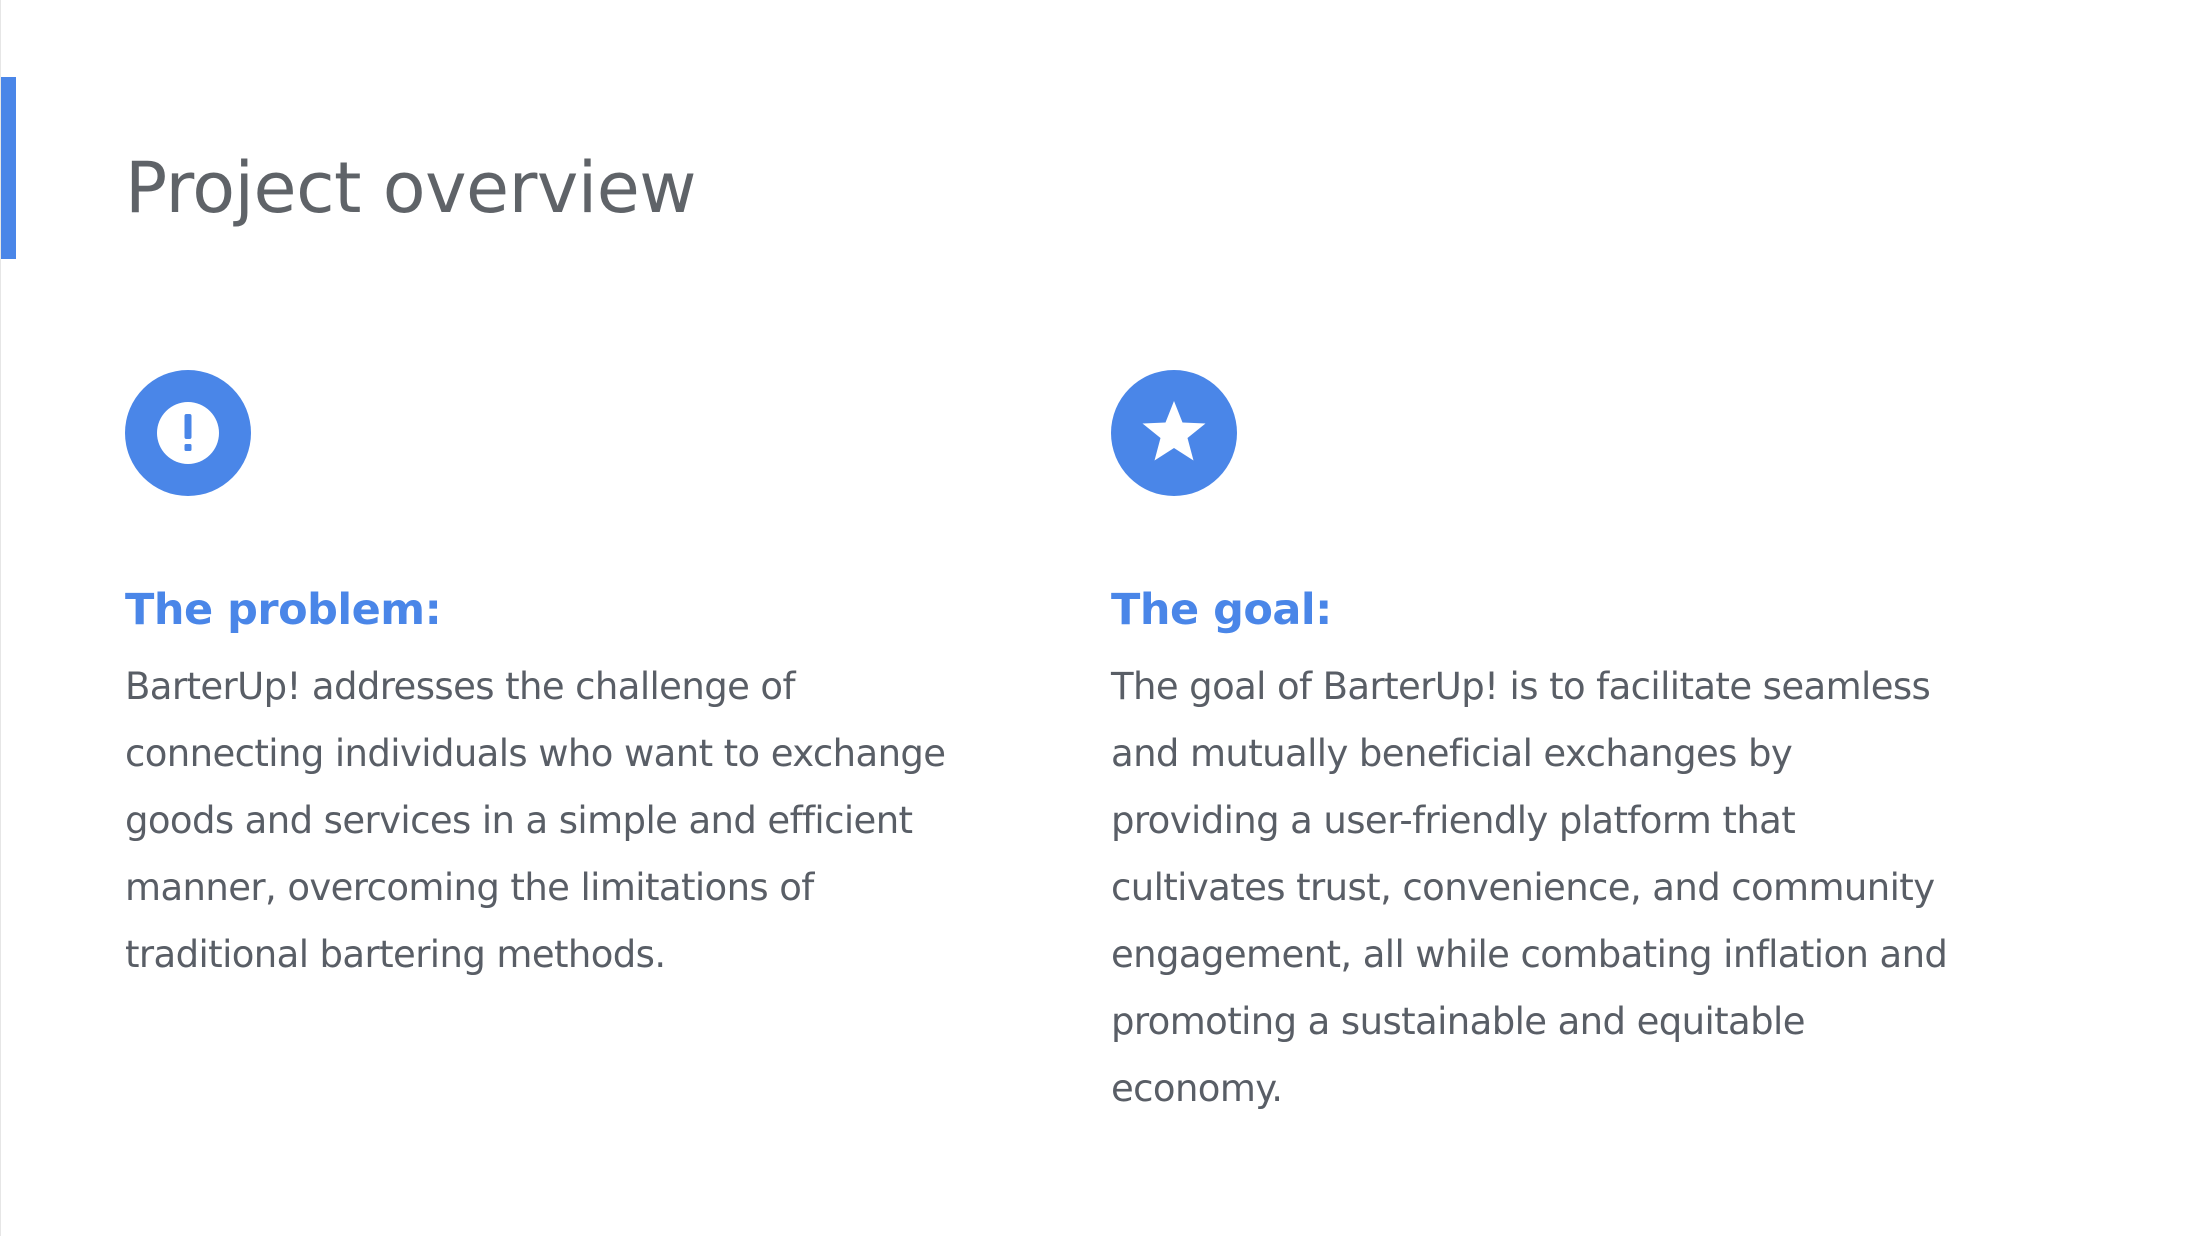  What do you see at coordinates (1458, 1021) in the screenshot?
I see `goal-body-line: promoting a sustainable and equitable` at bounding box center [1458, 1021].